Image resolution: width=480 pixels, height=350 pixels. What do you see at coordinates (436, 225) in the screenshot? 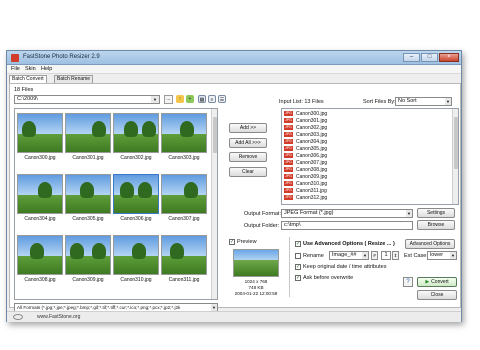
I see `browse-output-button: Browse` at bounding box center [436, 225].